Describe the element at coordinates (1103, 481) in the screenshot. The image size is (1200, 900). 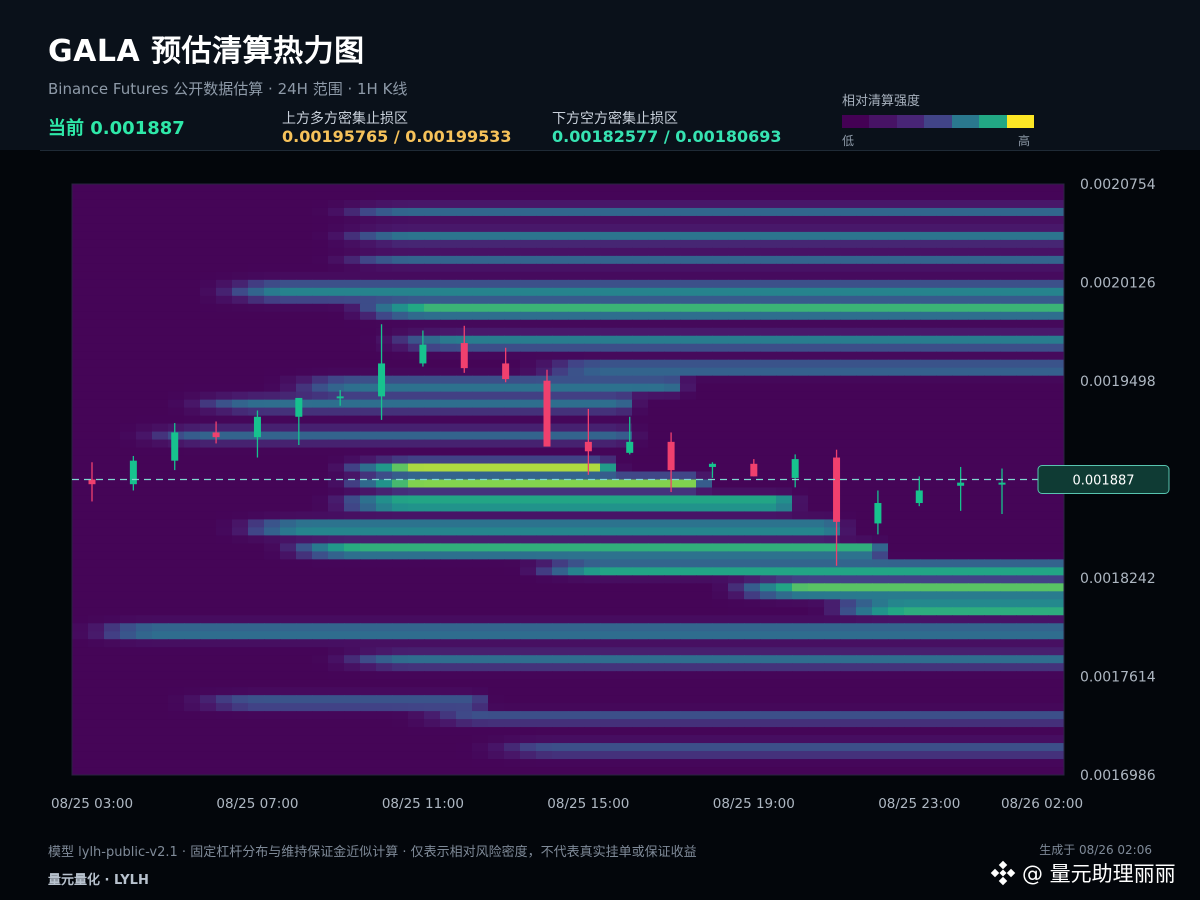
I see `current-price-badge-text: 0.001887` at that location.